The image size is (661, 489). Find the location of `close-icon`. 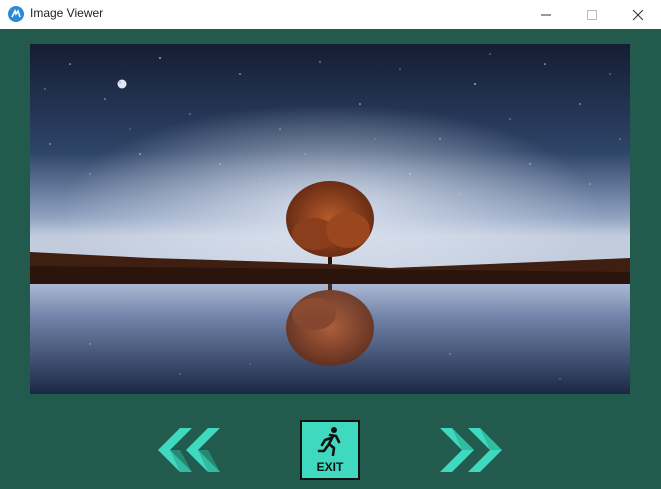

close-icon is located at coordinates (638, 14).